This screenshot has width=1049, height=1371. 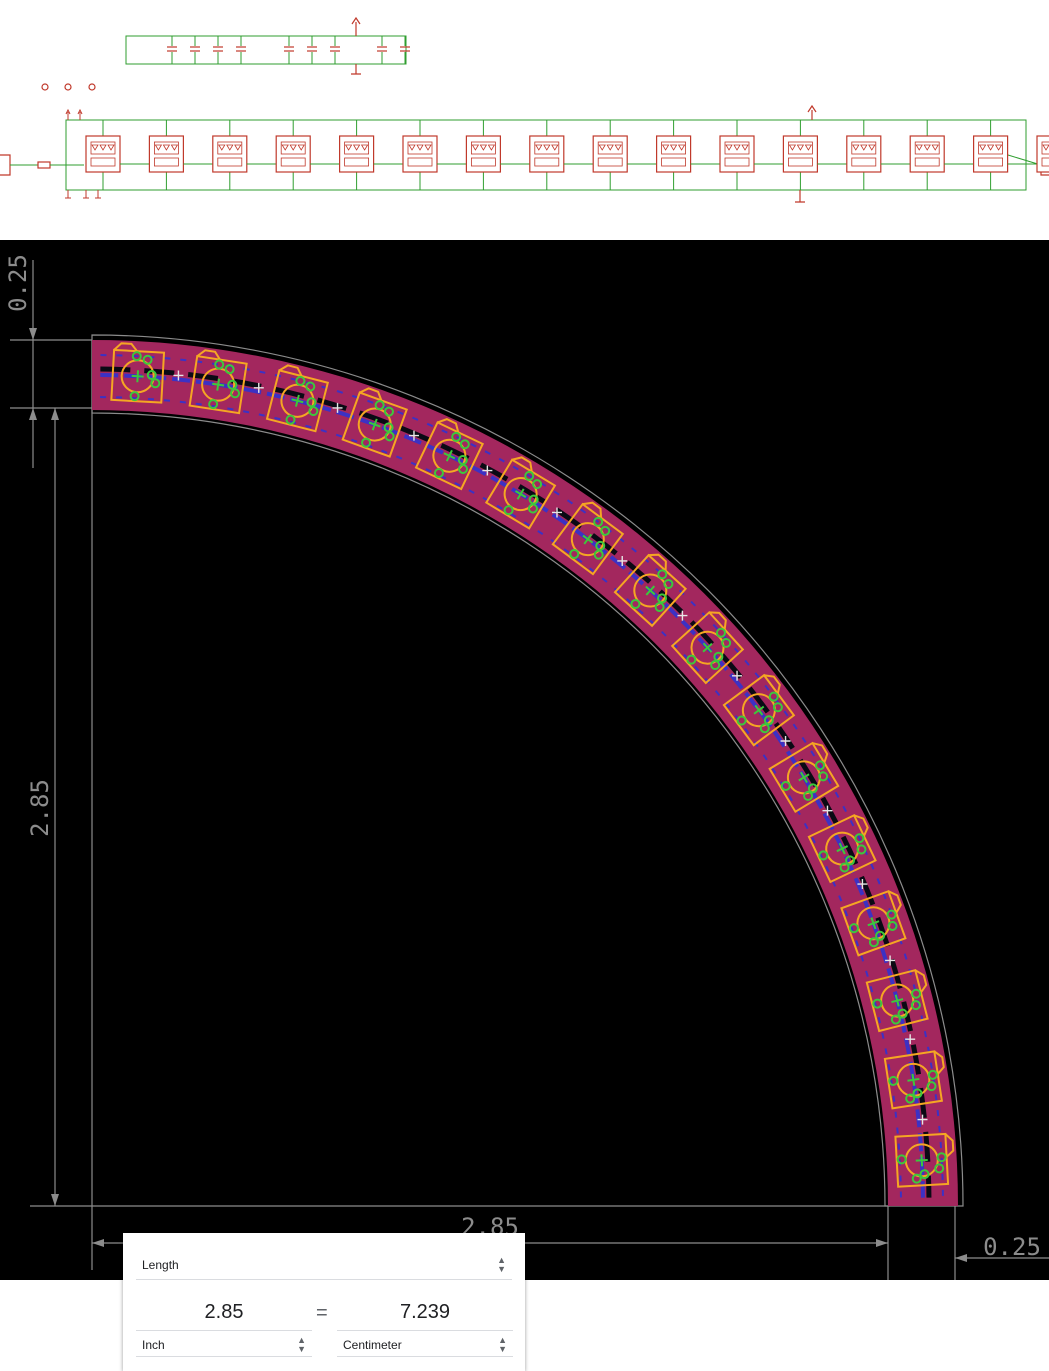 I want to click on quantity-label: Length, so click(x=160, y=1264).